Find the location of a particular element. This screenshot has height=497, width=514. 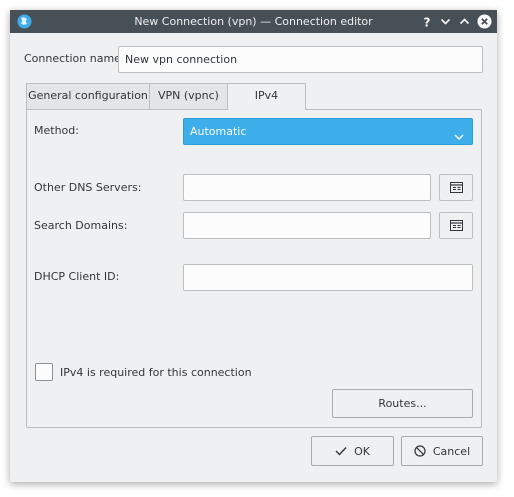

cancel-icon is located at coordinates (420, 451).